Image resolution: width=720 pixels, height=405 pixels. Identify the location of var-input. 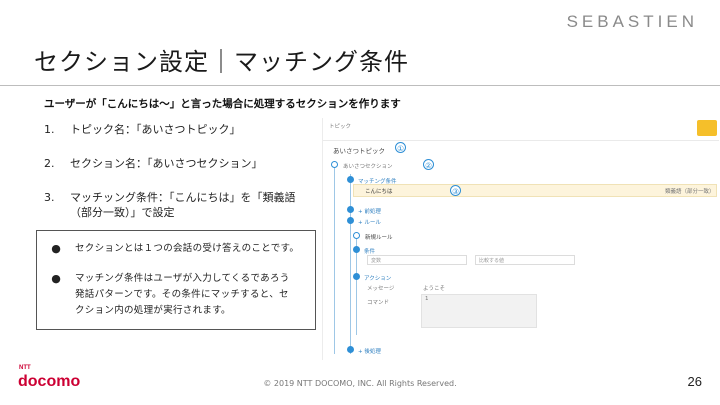
(417, 260).